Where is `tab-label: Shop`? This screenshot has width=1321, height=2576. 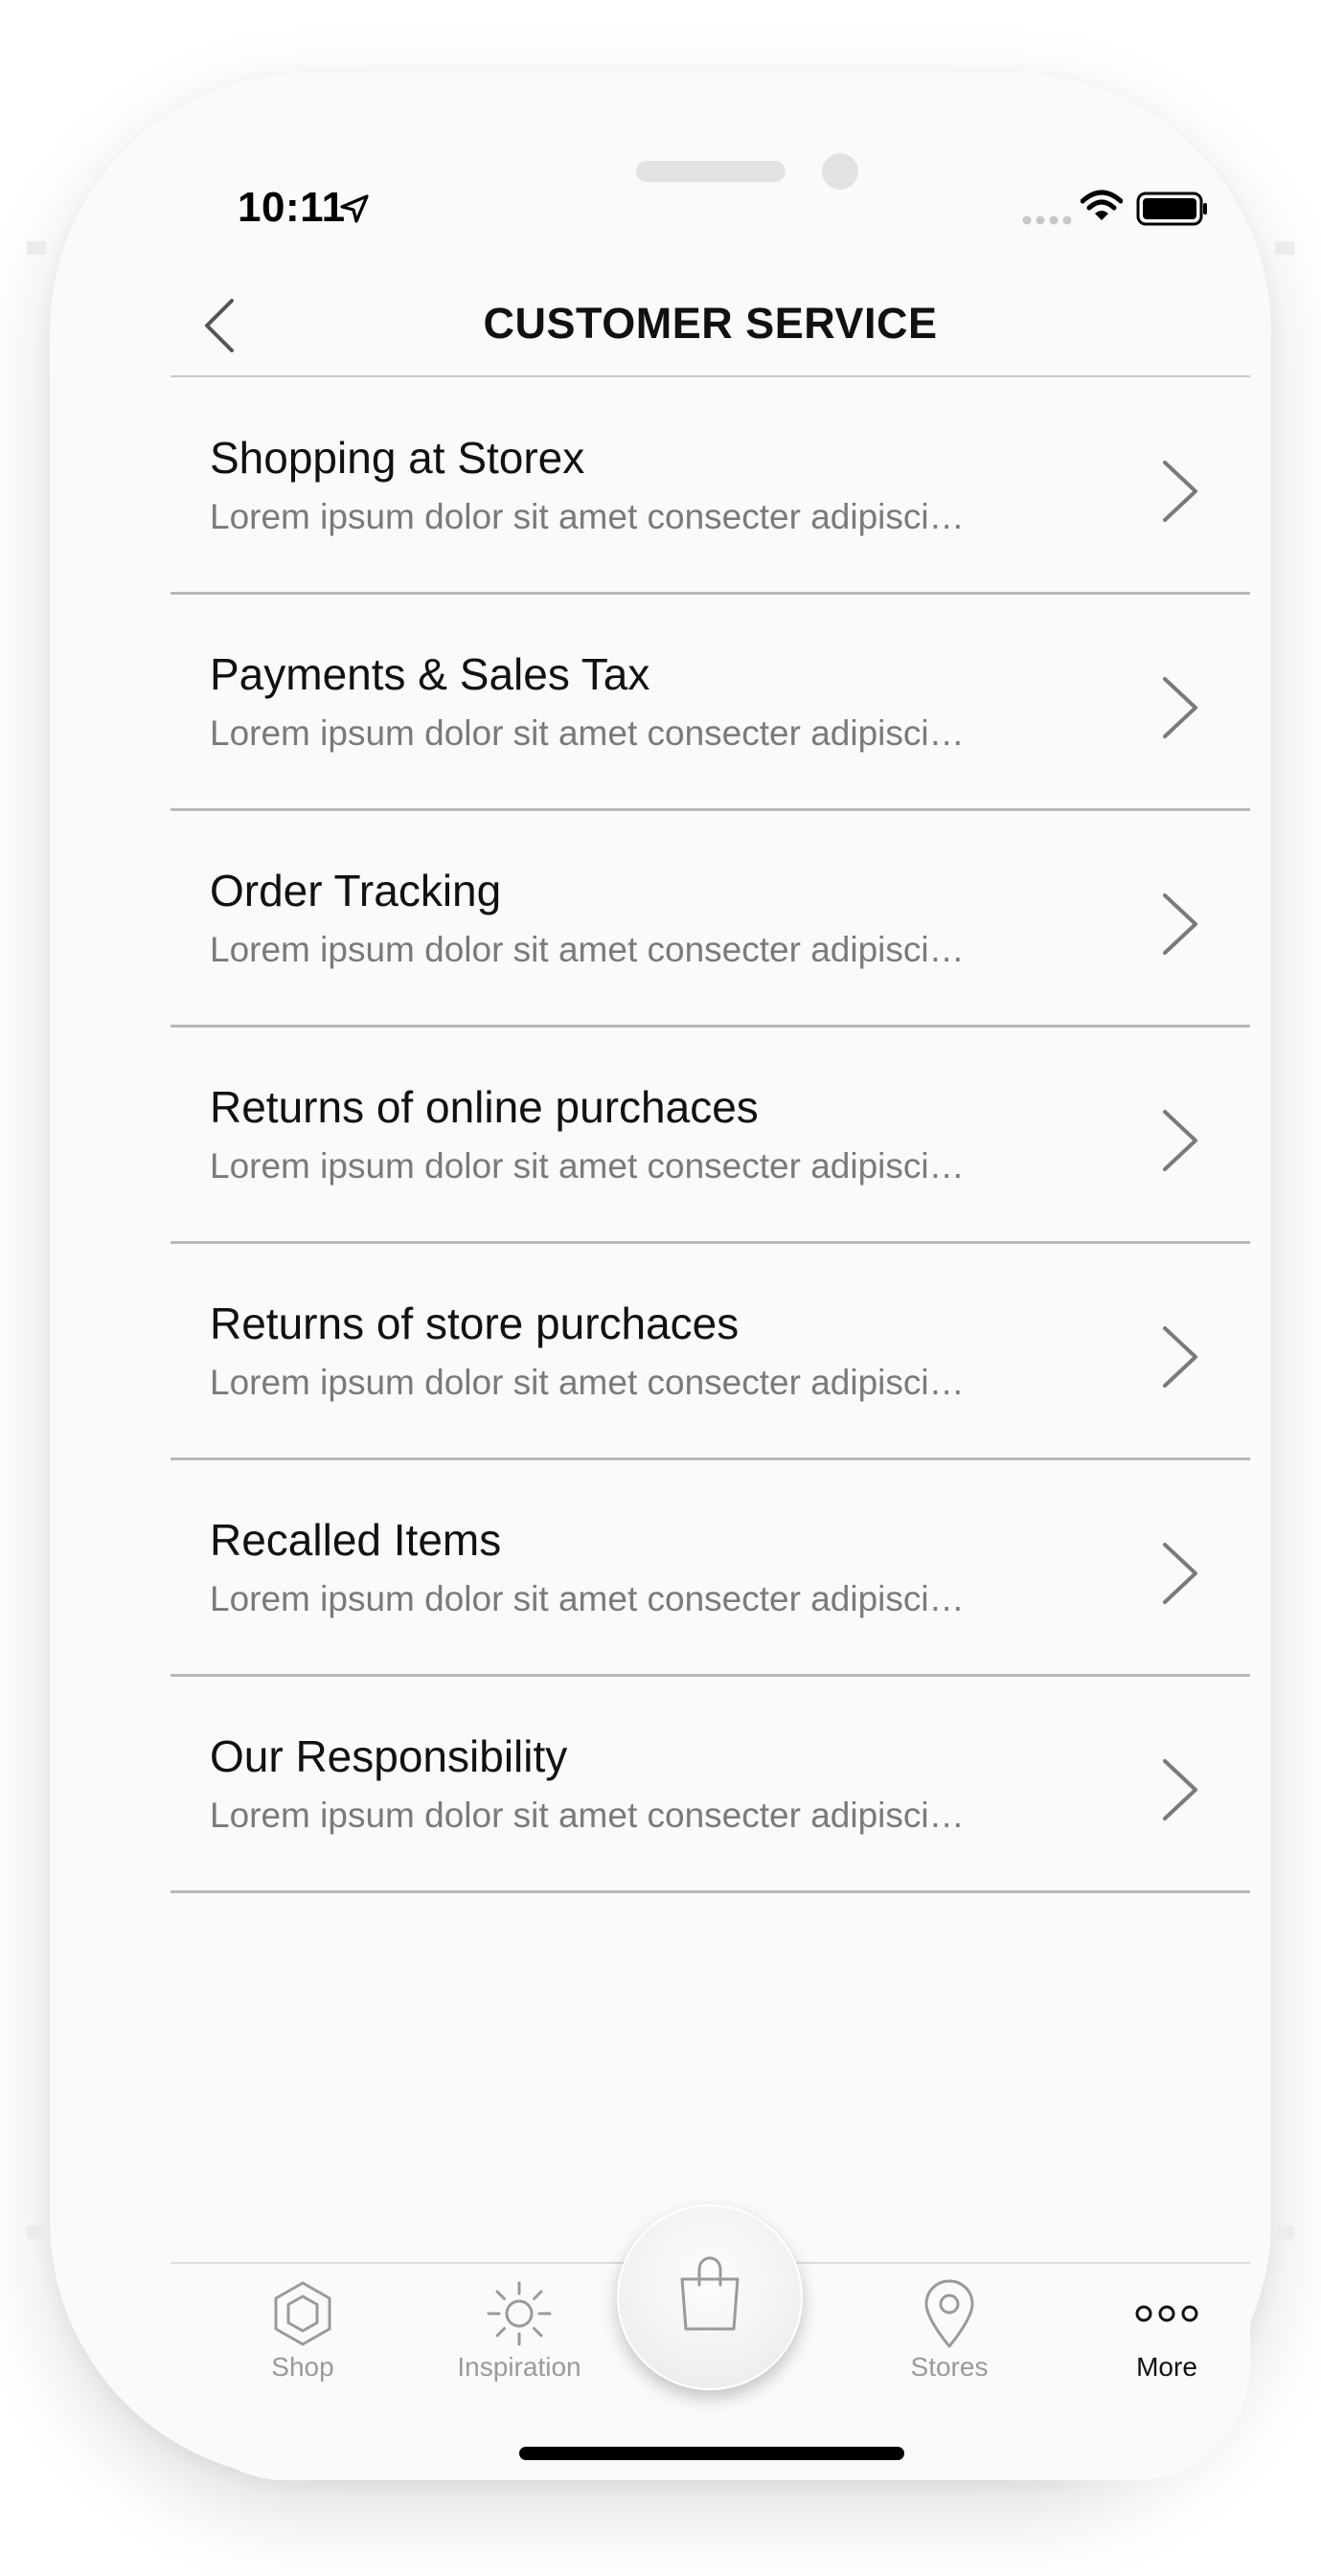 tab-label: Shop is located at coordinates (302, 2367).